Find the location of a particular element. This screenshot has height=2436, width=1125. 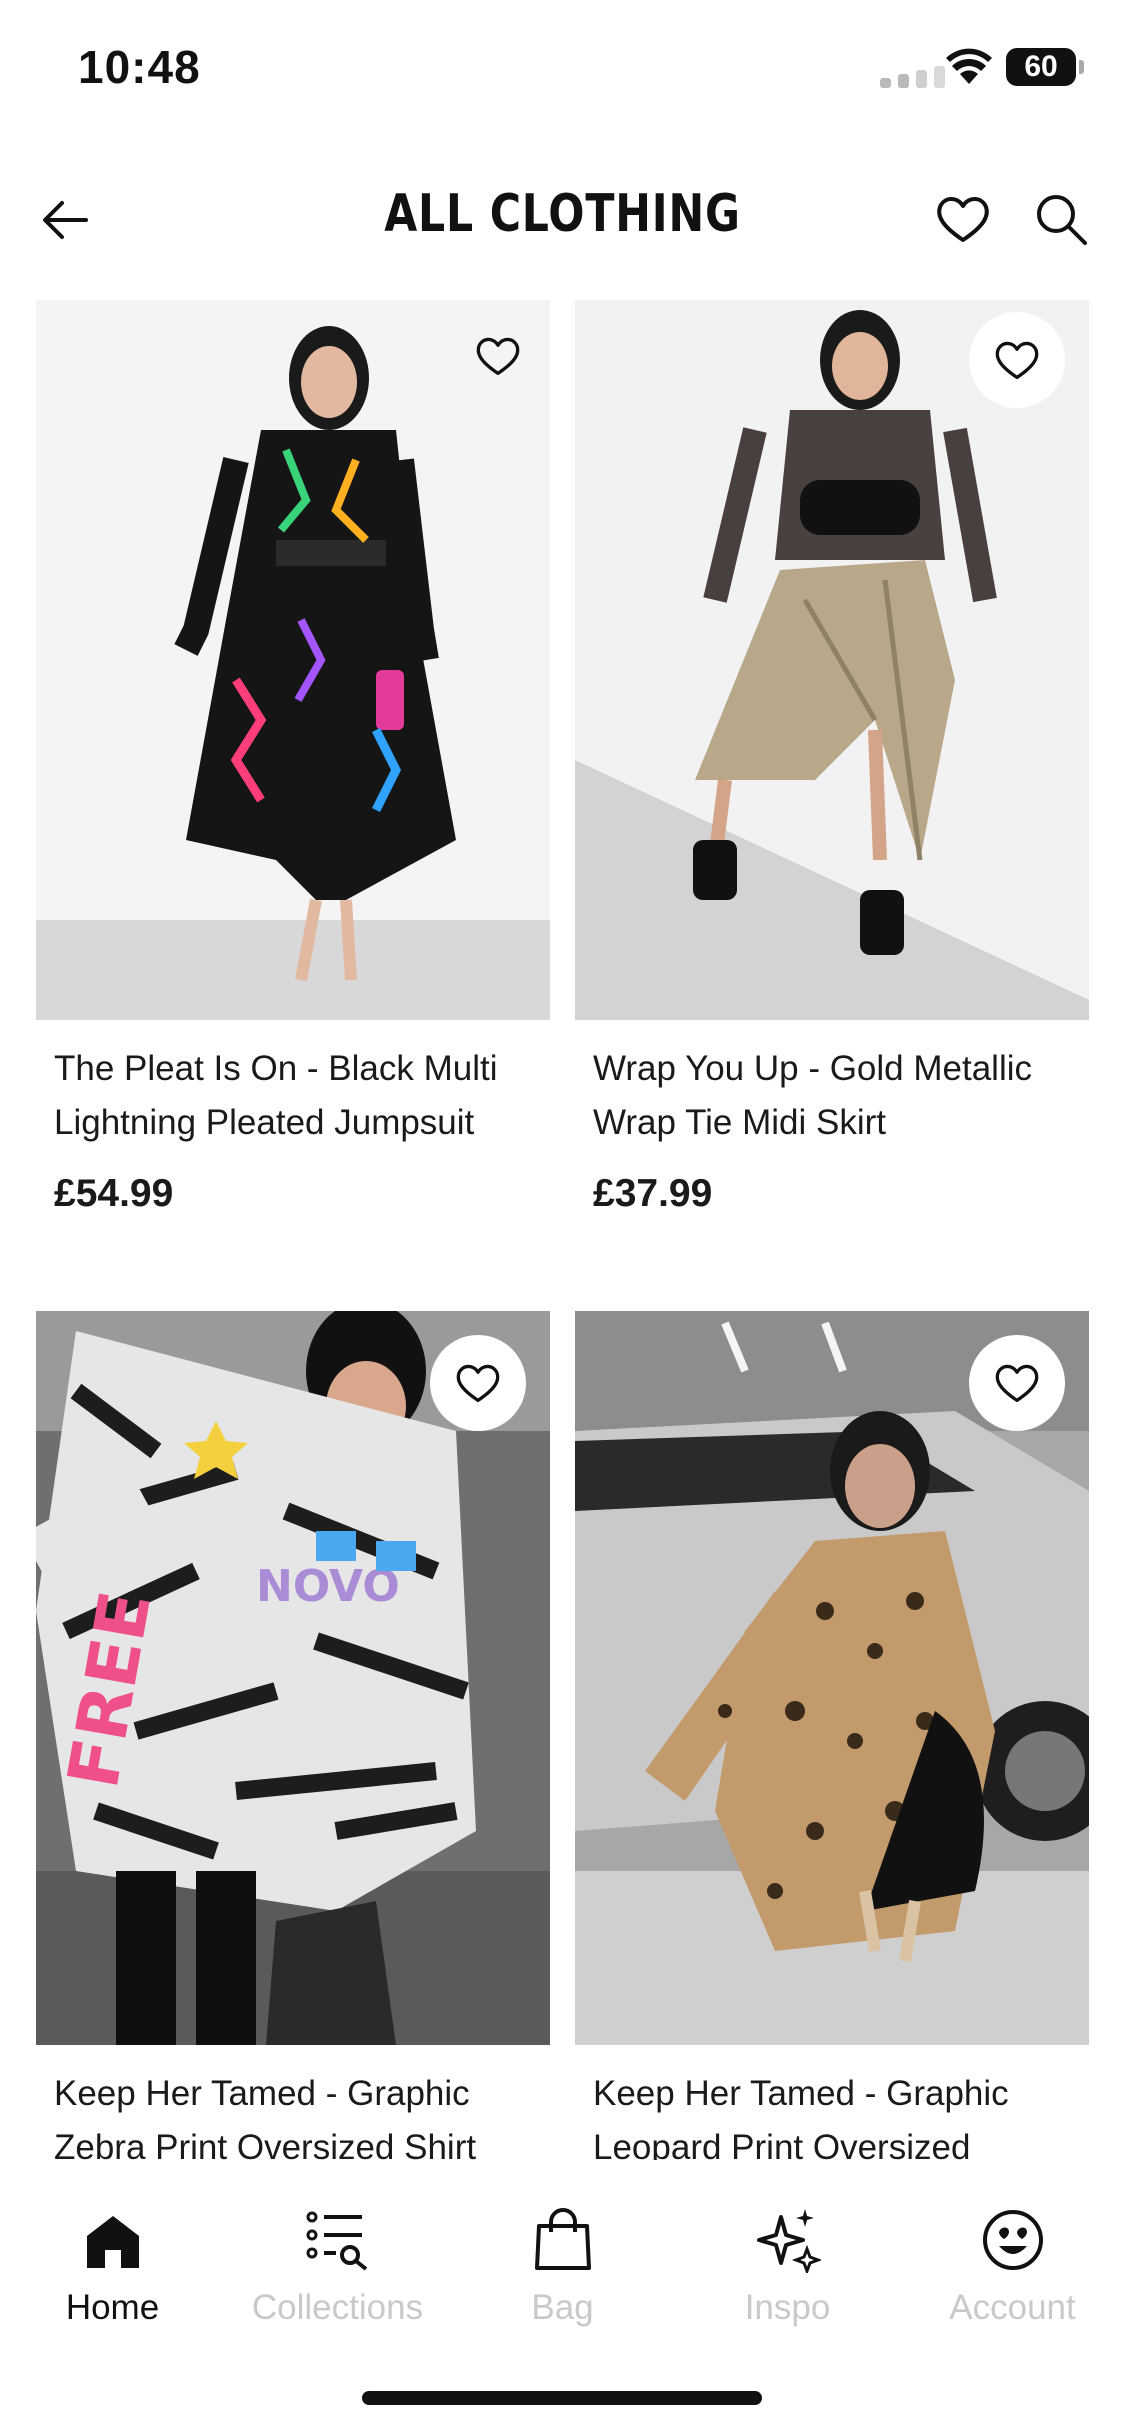

back-arrow-icon is located at coordinates (66, 220).